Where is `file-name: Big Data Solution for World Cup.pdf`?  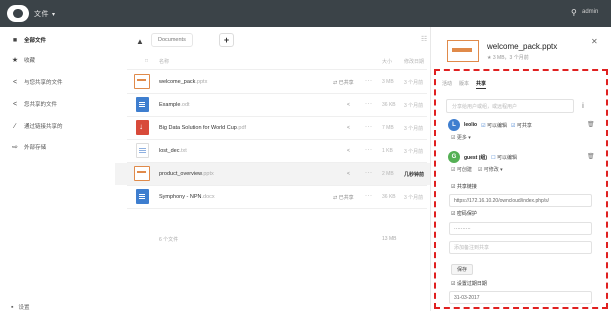
file-name: Big Data Solution for World Cup.pdf is located at coordinates (202, 128).